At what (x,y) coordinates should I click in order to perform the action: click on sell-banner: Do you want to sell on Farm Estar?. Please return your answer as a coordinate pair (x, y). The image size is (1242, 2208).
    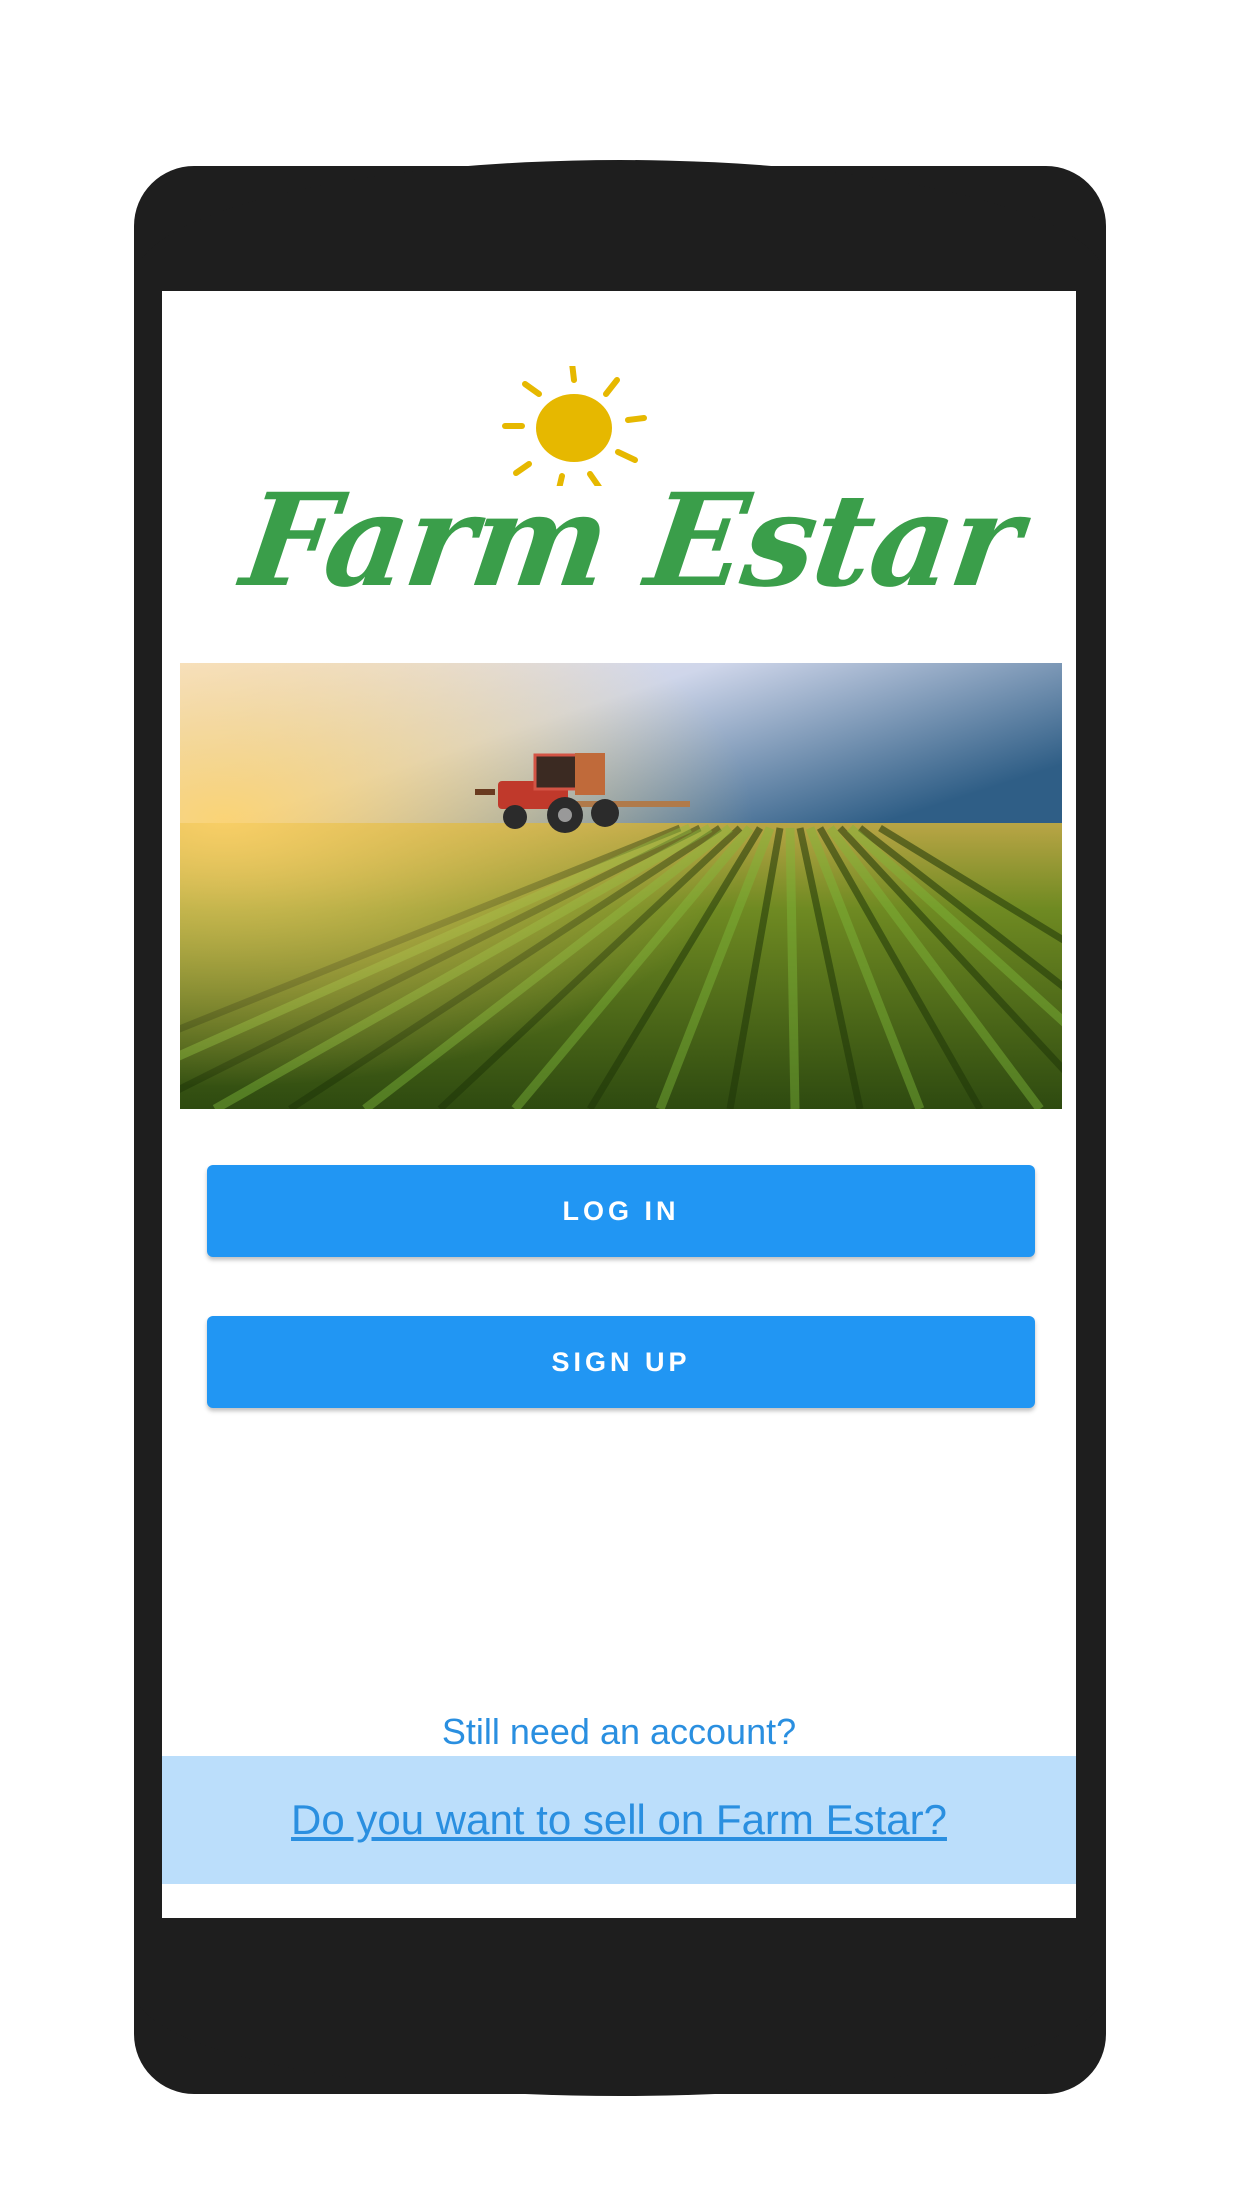
    Looking at the image, I should click on (619, 1820).